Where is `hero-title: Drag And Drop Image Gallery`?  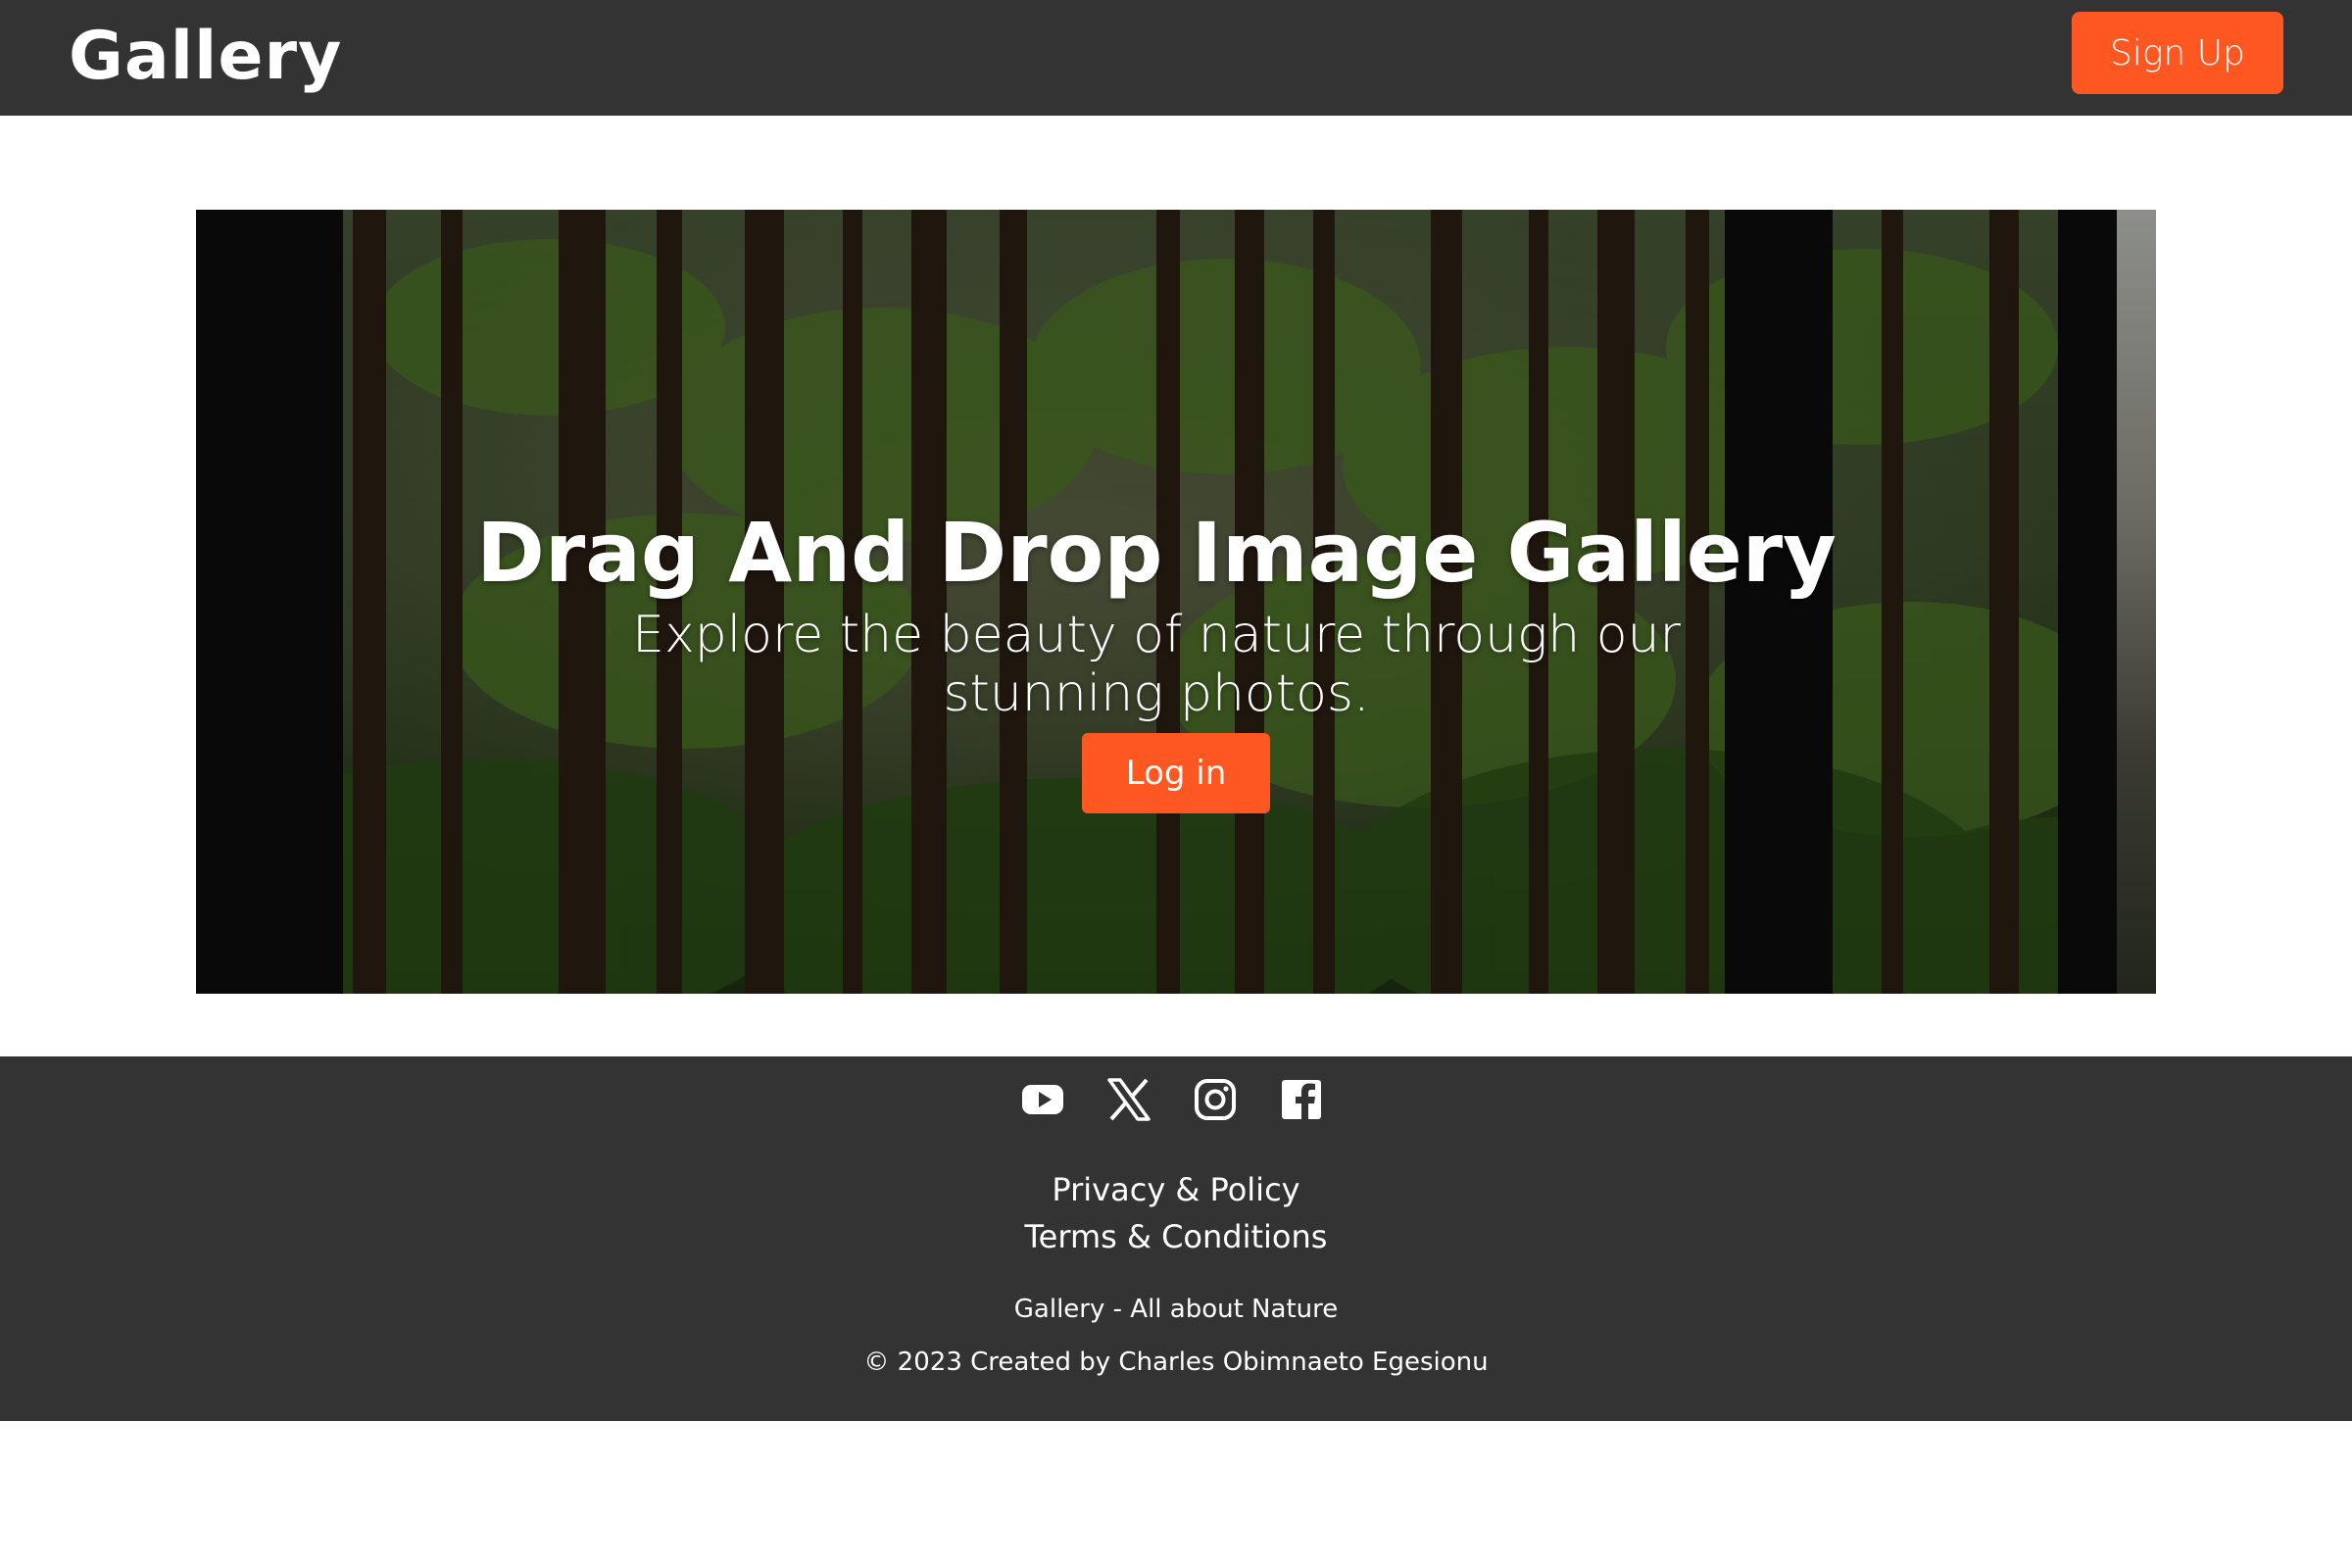 hero-title: Drag And Drop Image Gallery is located at coordinates (1156, 553).